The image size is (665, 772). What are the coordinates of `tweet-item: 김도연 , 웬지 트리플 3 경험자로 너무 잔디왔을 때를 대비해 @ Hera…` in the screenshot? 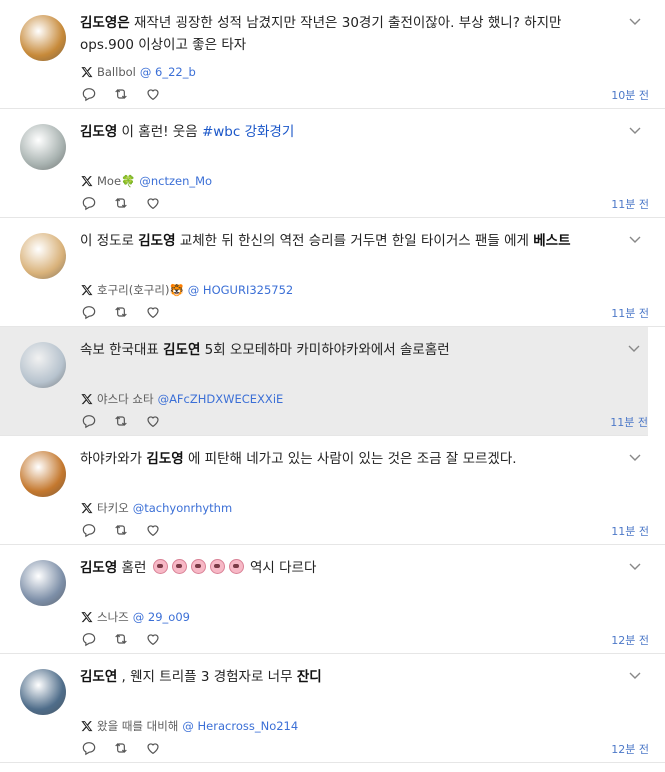 It's located at (332, 708).